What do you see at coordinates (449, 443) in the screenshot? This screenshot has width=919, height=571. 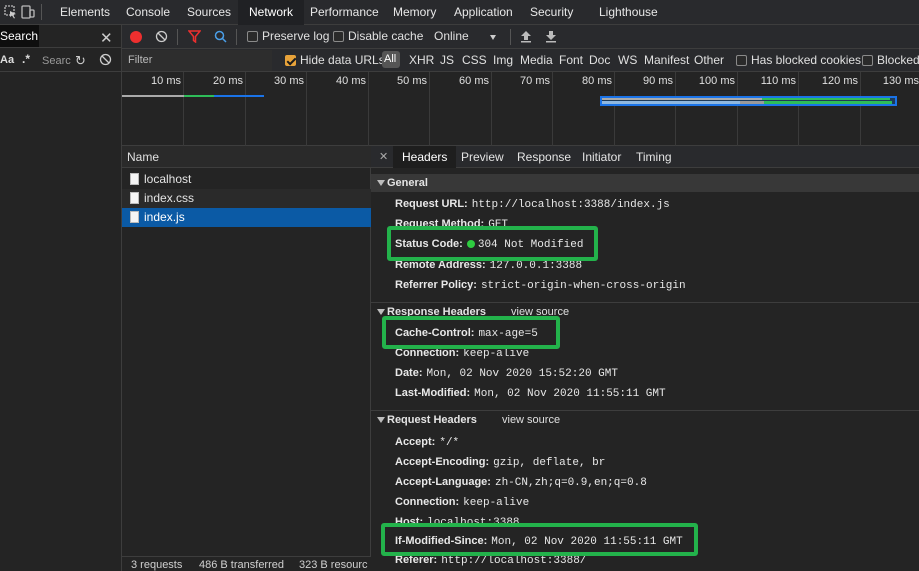 I see `header-value: */*` at bounding box center [449, 443].